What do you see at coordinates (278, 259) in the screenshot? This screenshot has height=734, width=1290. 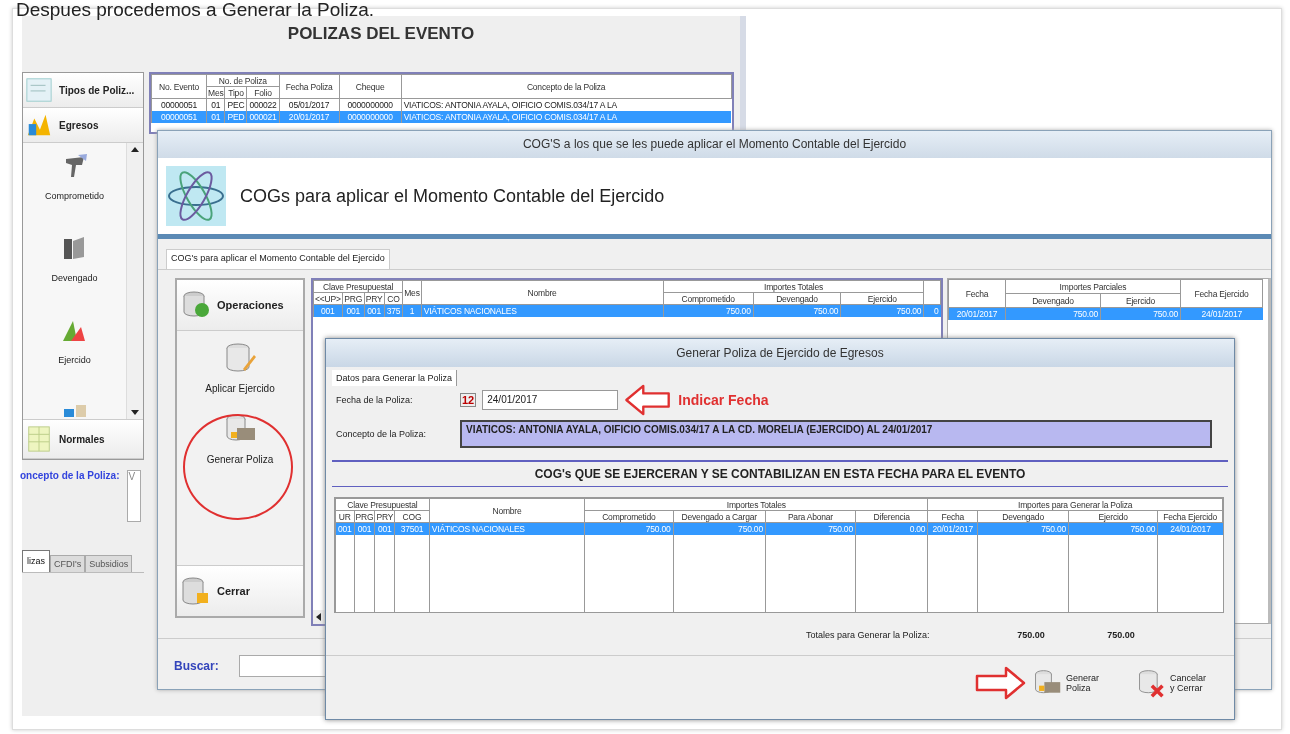 I see `tab: COG's para aplicar el Momento Contable del Ejercido` at bounding box center [278, 259].